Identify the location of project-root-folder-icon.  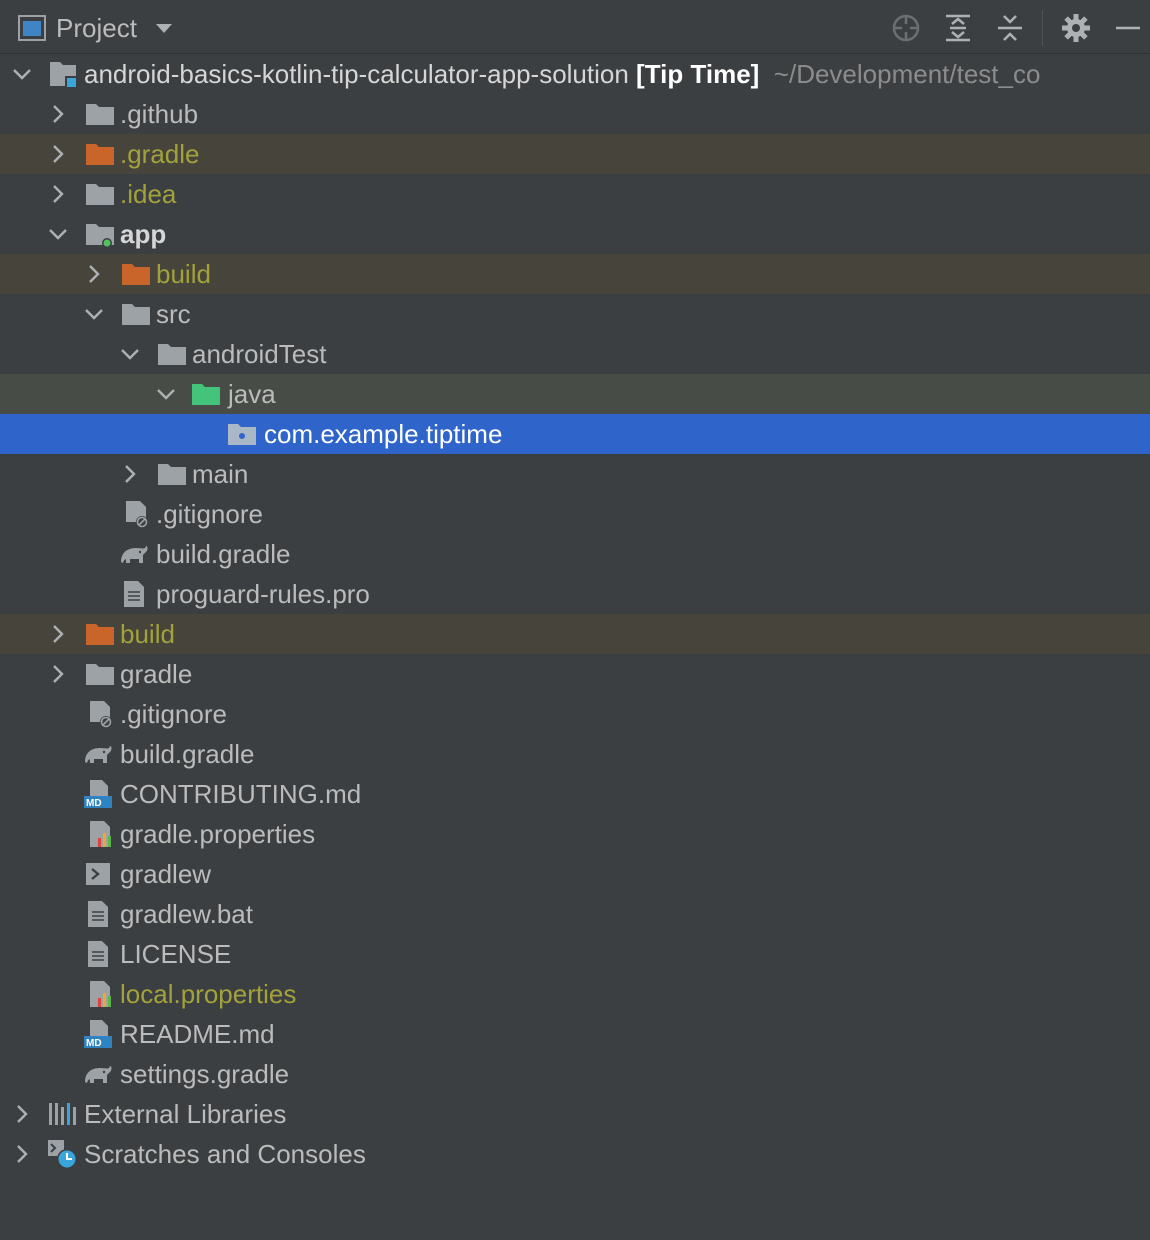
(64, 74).